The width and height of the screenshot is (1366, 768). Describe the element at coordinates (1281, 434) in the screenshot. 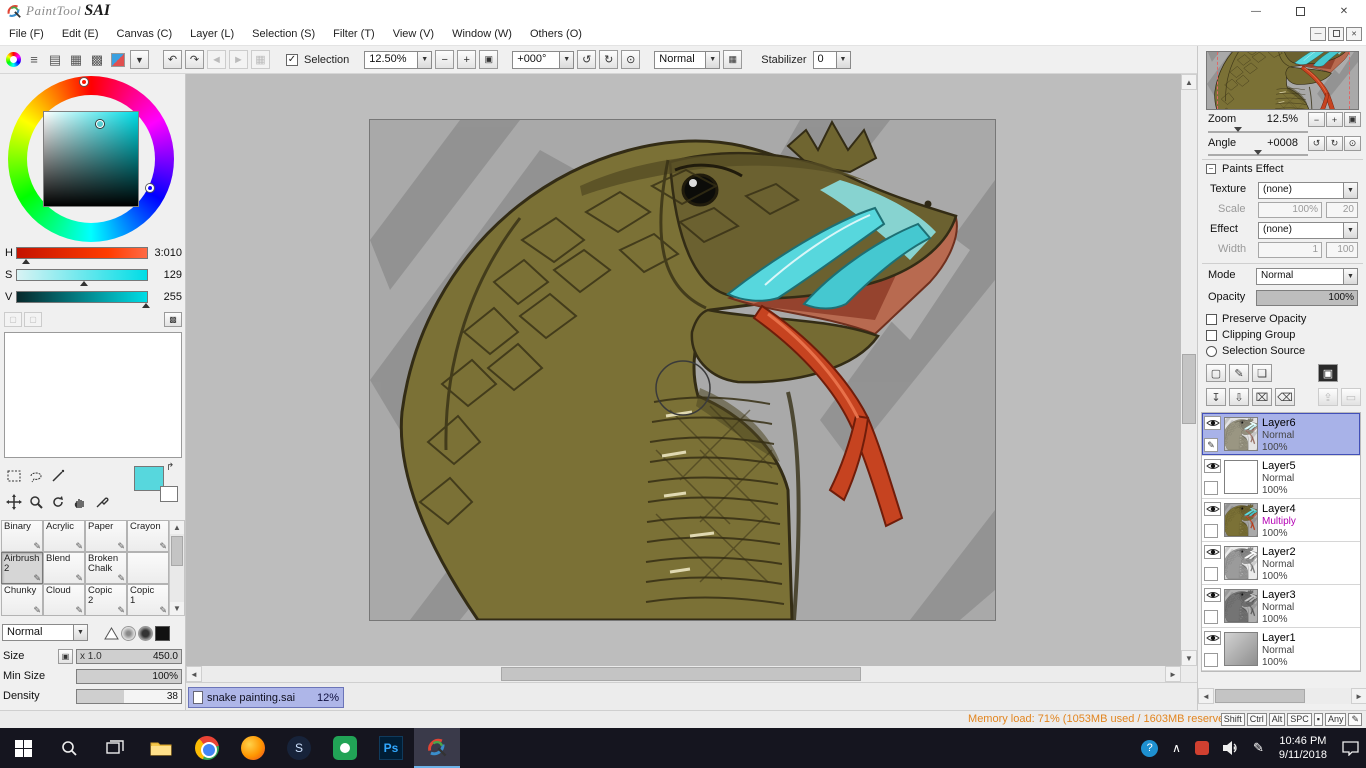

I see `layer-row-layer6: ✎ Layer6 Normal 100%` at that location.